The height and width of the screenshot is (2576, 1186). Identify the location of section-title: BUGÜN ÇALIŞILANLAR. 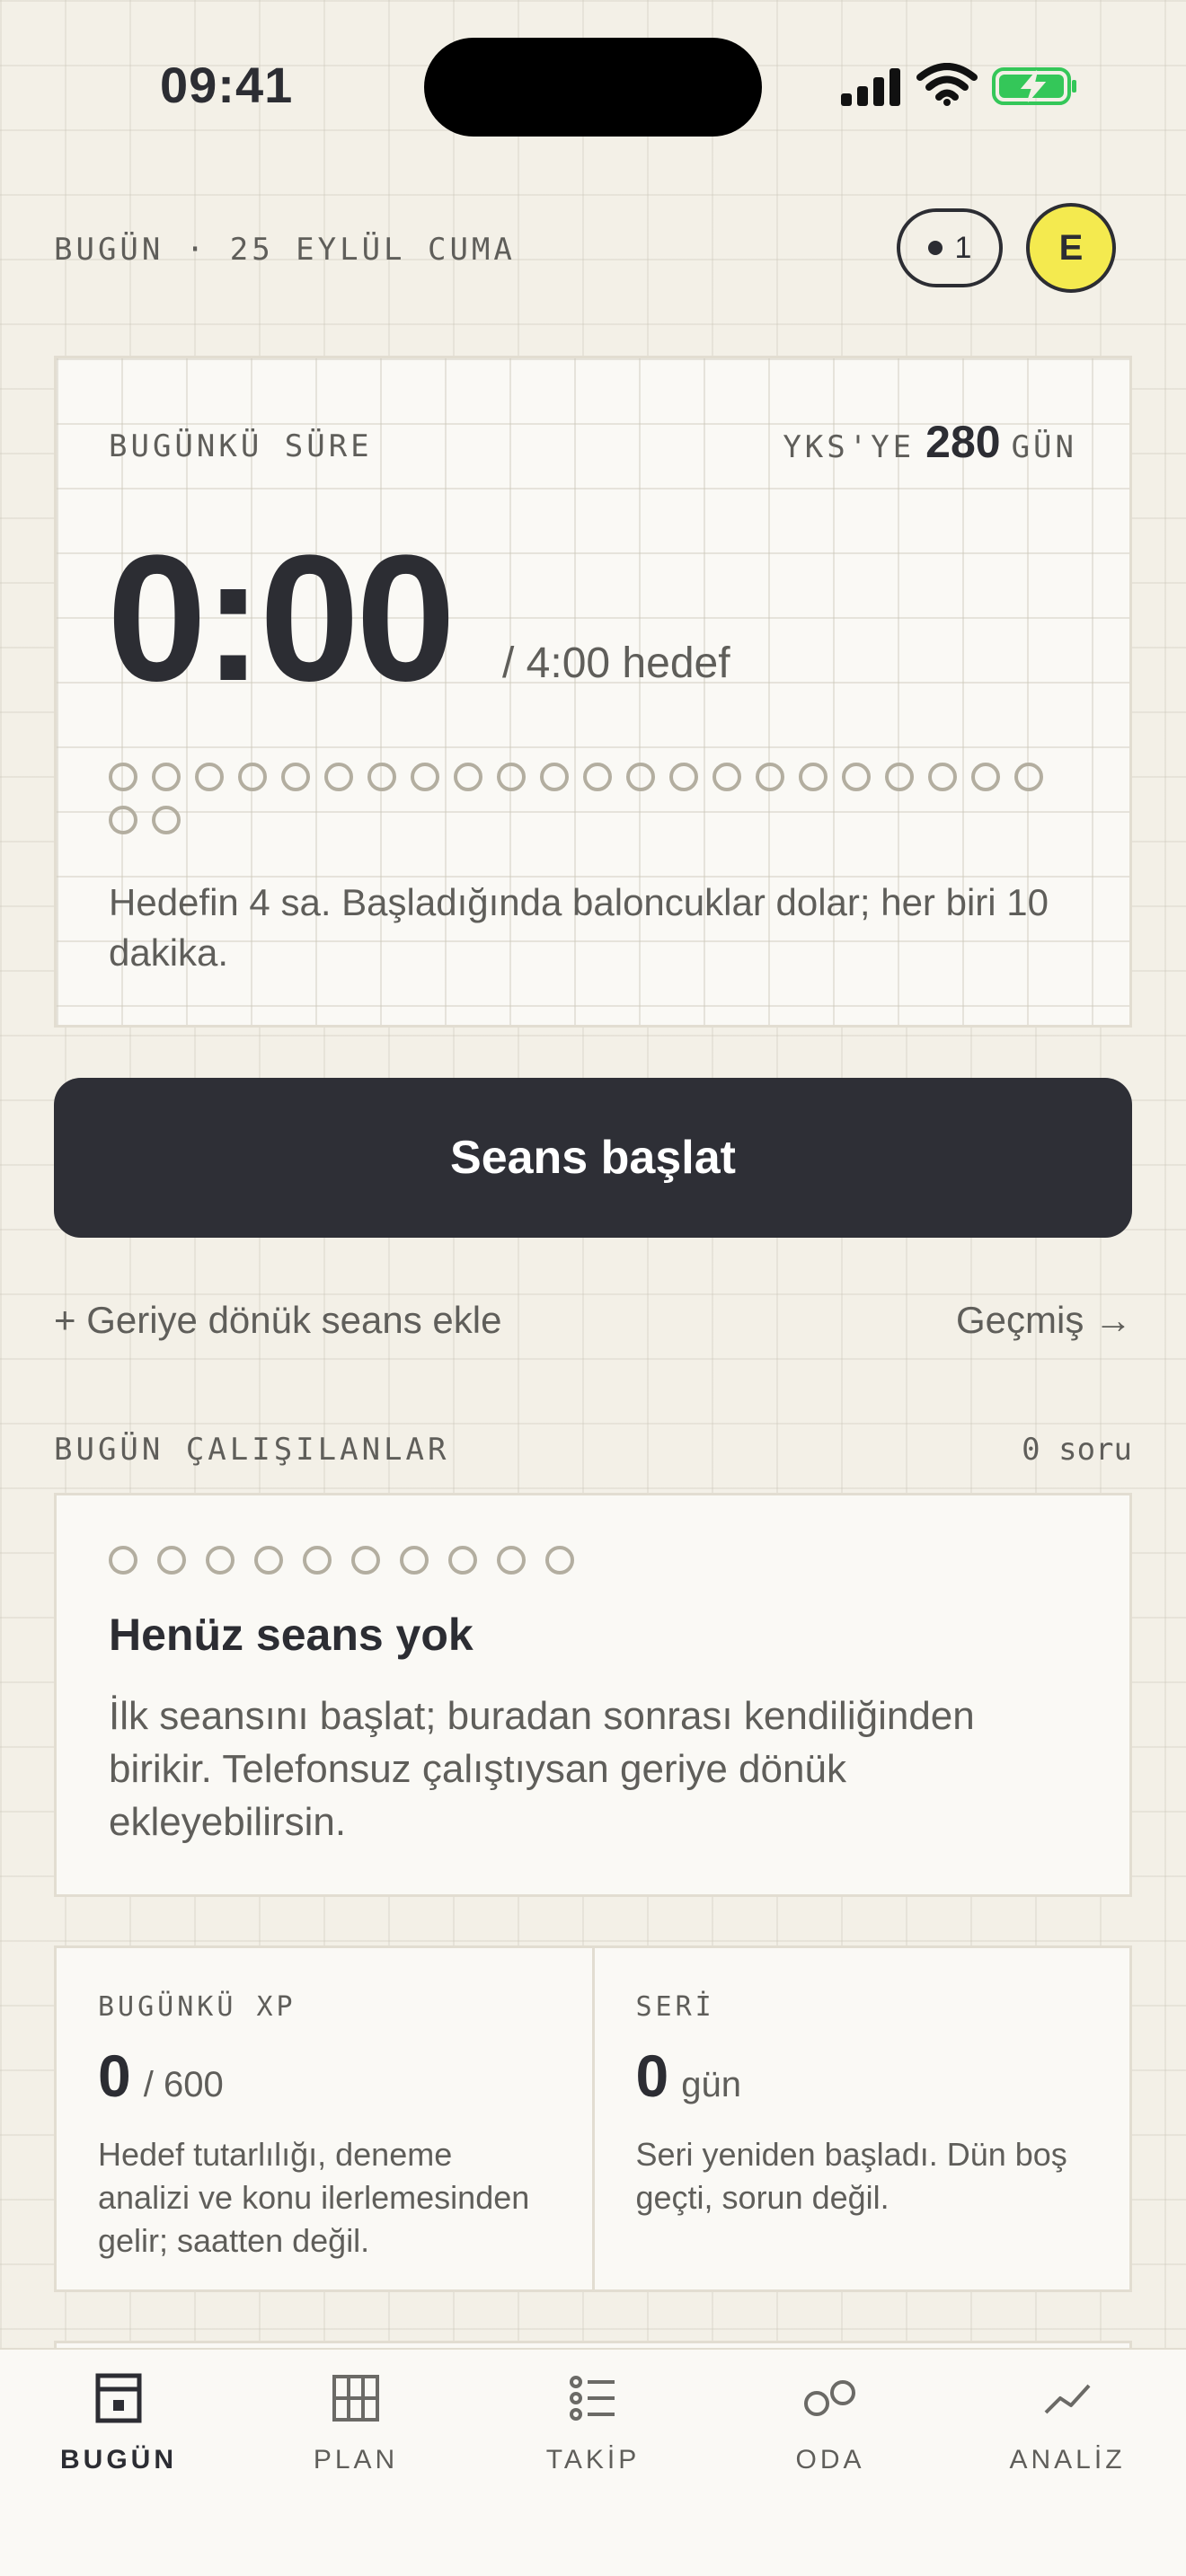
(252, 1450).